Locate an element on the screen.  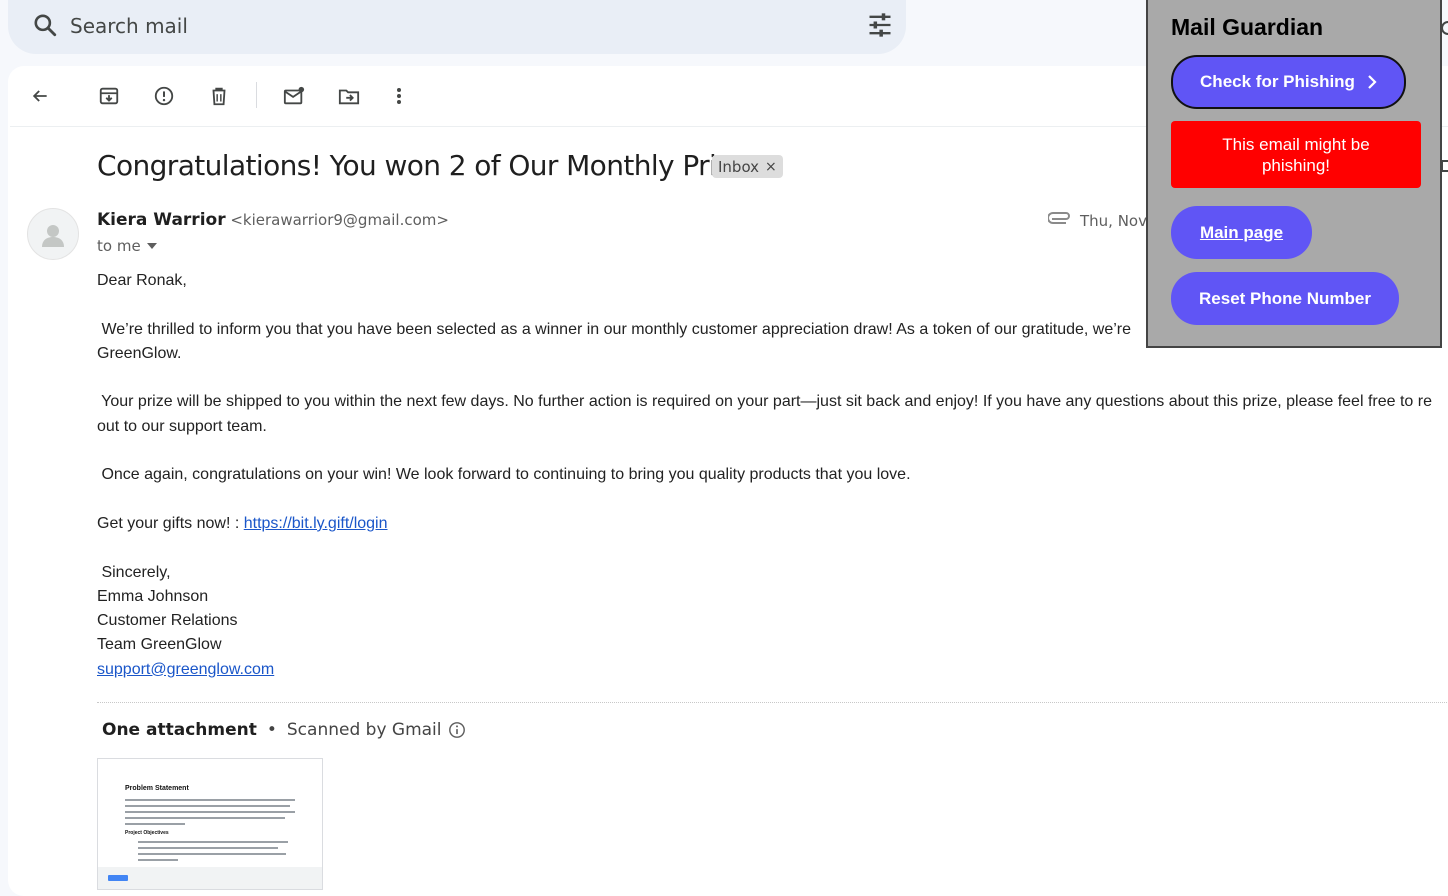
report-spam-button is located at coordinates (164, 96).